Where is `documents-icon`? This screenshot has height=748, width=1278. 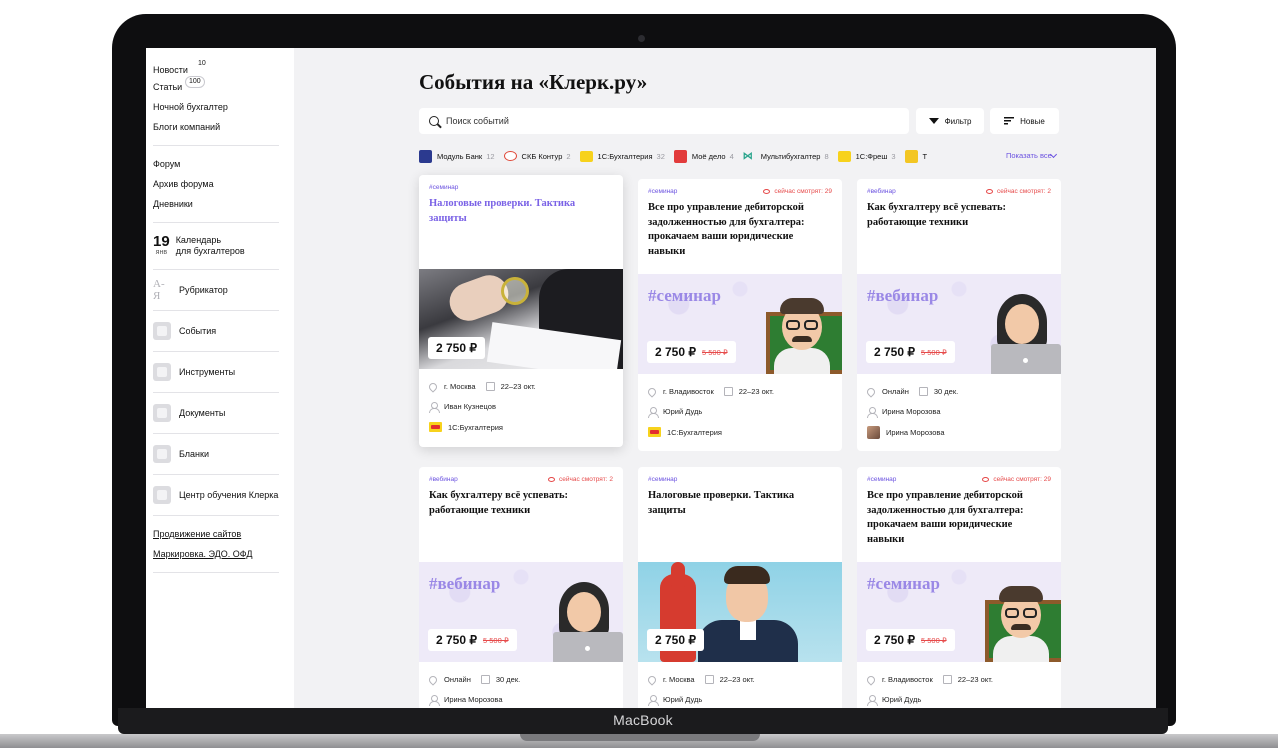
documents-icon is located at coordinates (162, 413).